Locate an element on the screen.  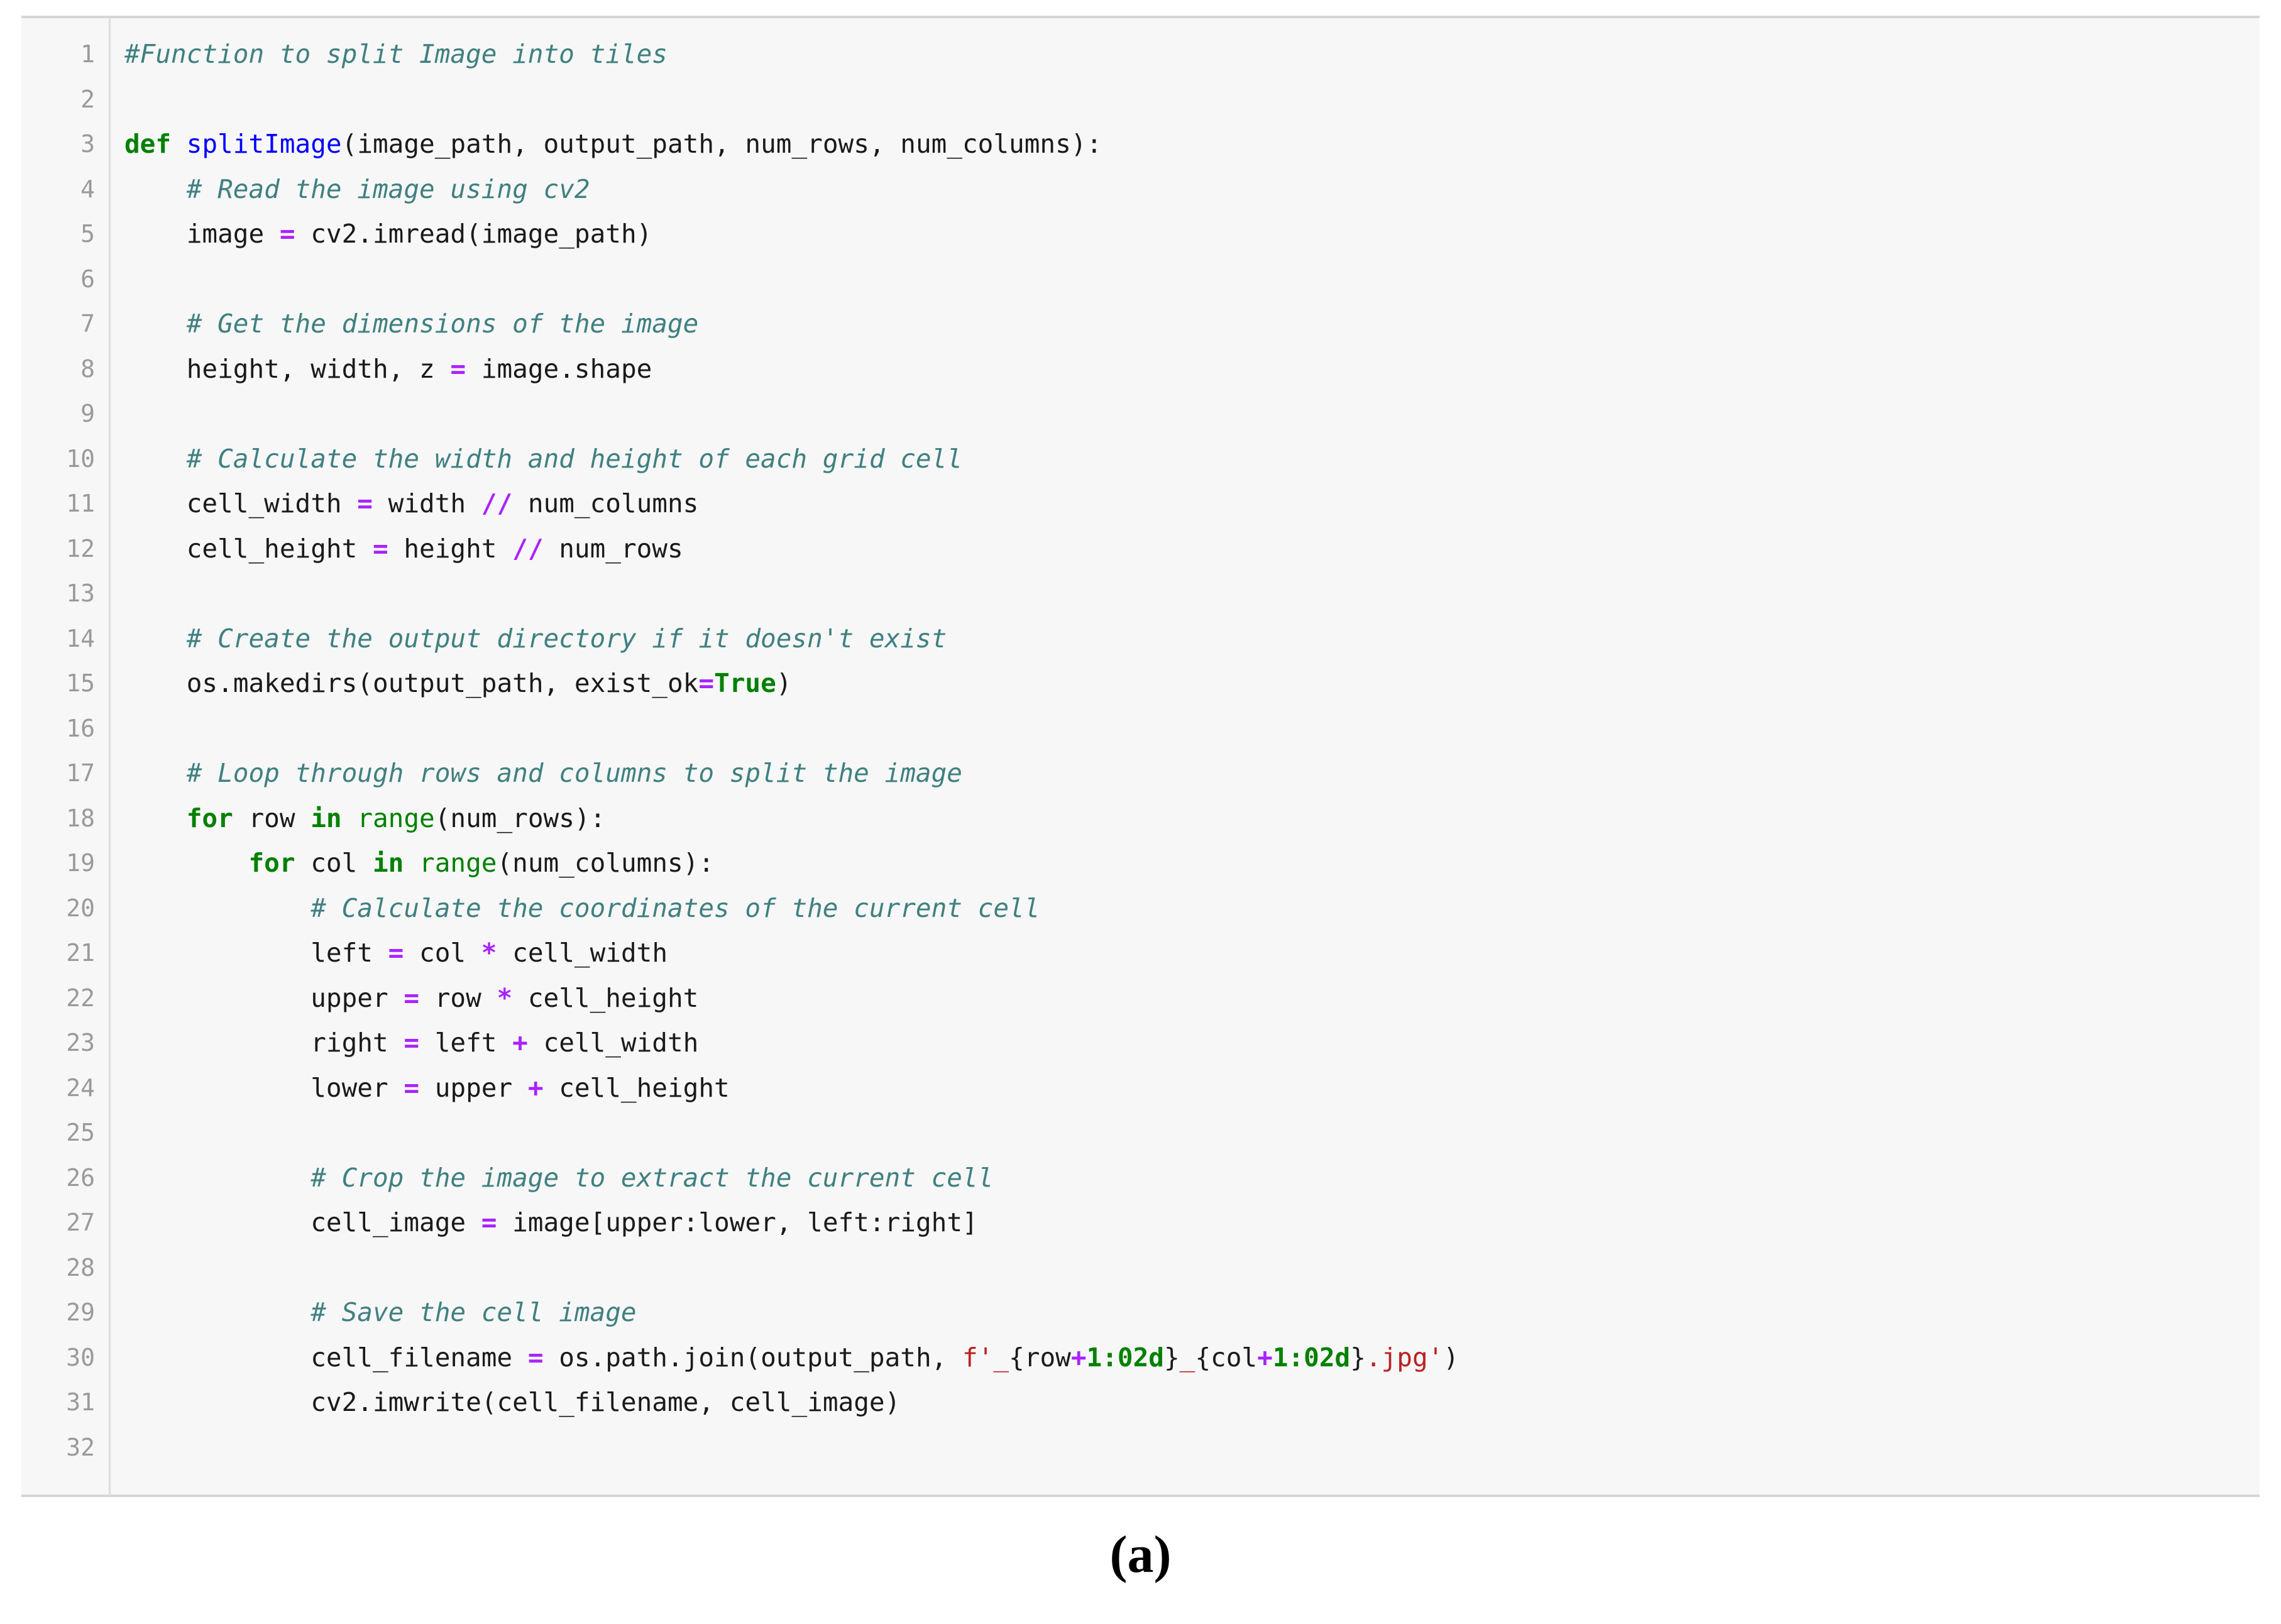
line-number: 12 is located at coordinates (80, 548).